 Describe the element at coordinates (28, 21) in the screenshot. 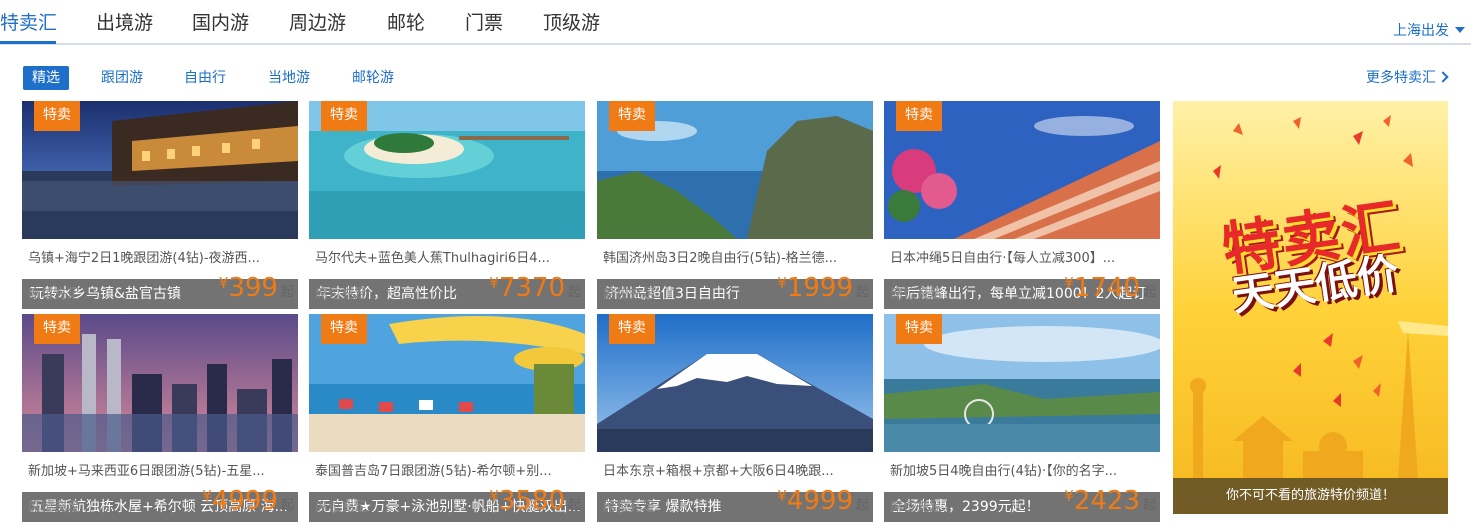

I see `tab-temaihui: 特卖汇` at that location.